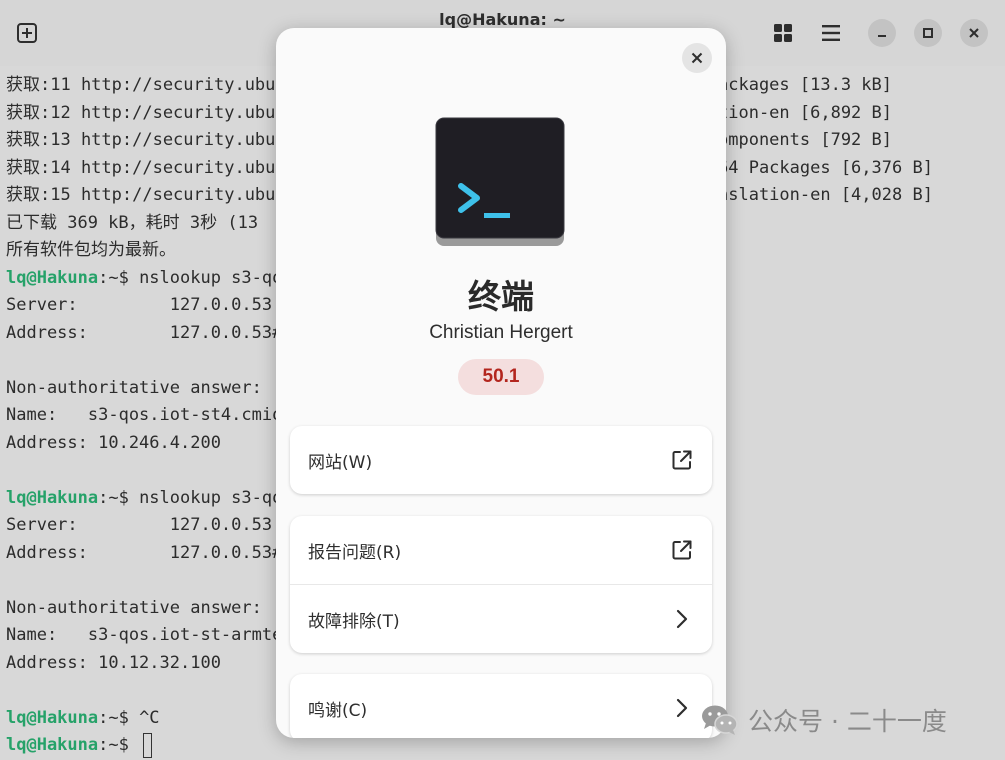 This screenshot has height=760, width=1005. I want to click on terminal-line-right: ackages [13.3 kB], so click(805, 85).